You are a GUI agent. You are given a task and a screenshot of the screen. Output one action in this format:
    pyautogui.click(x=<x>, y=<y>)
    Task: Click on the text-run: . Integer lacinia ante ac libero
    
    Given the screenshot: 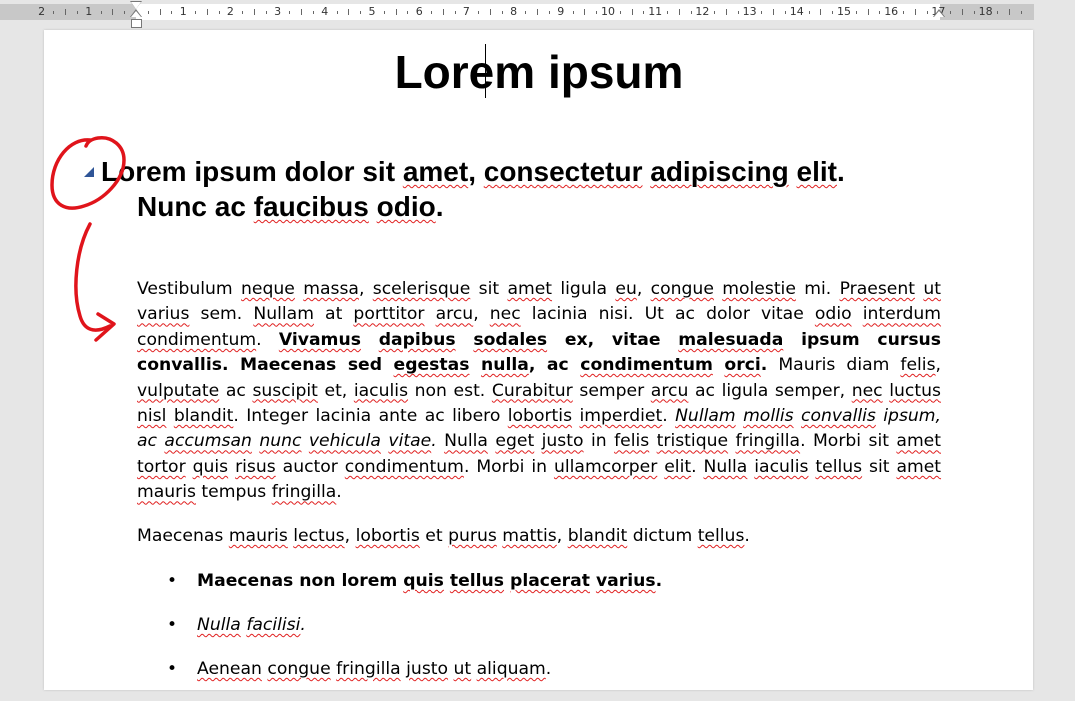 What is the action you would take?
    pyautogui.click(x=370, y=416)
    